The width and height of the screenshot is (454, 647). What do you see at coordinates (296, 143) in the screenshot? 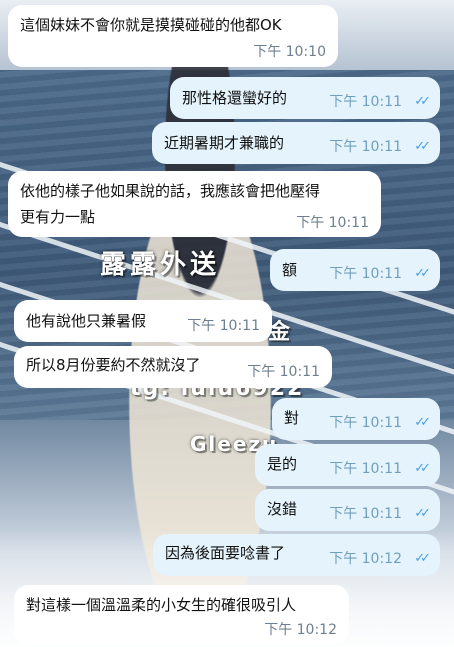
I see `message-bubble-outgoing: 近期暑期才兼職的 下午 10:11 ✓✓` at bounding box center [296, 143].